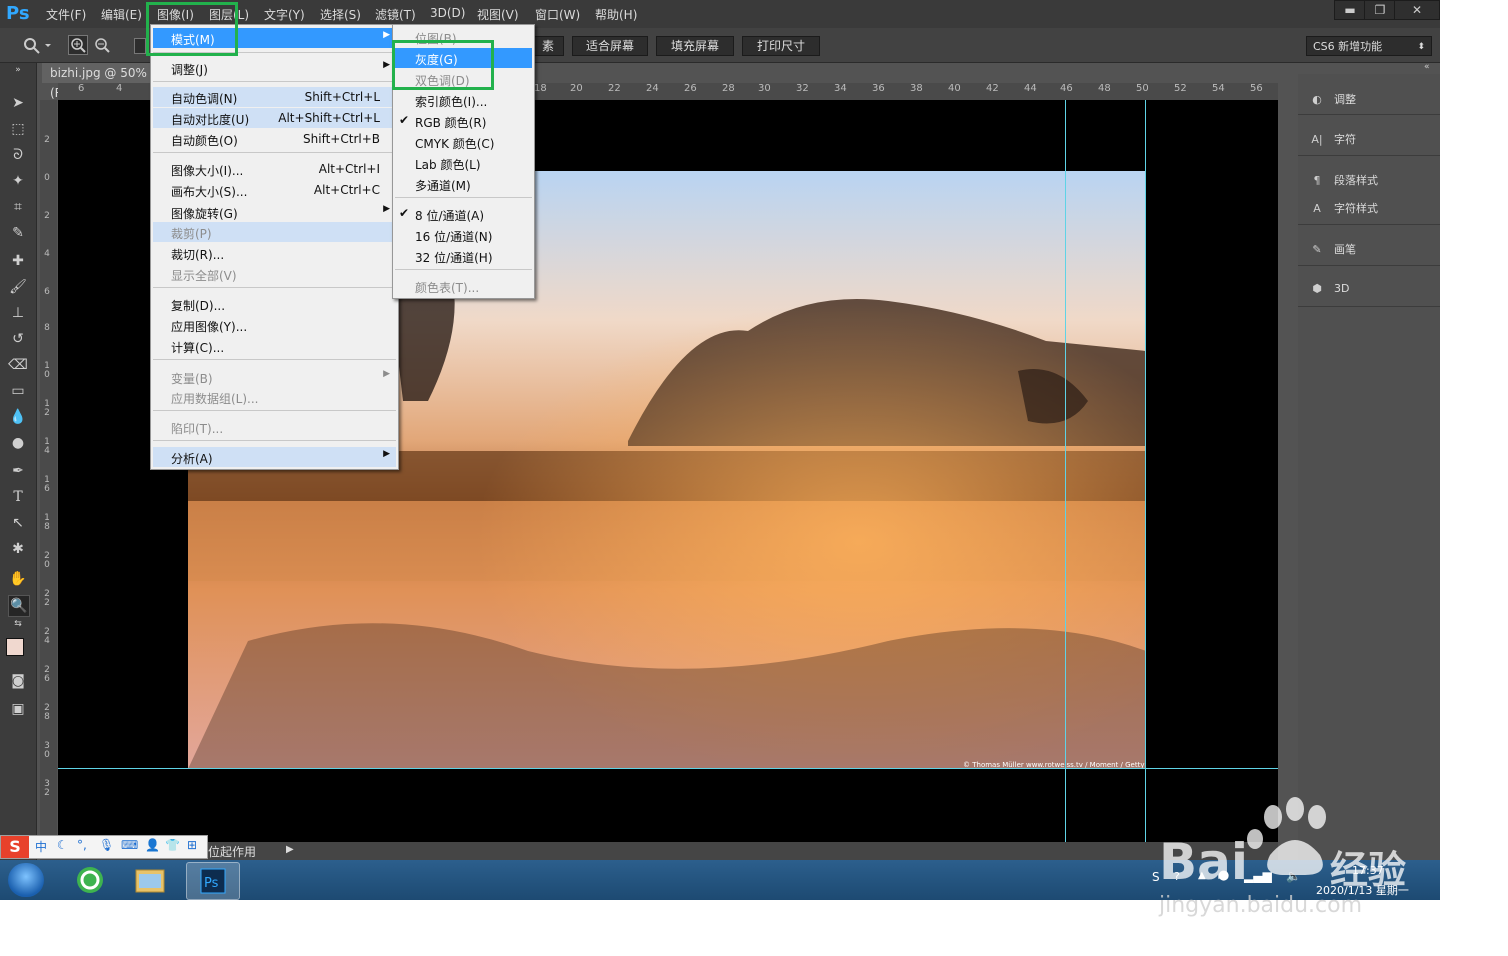 The height and width of the screenshot is (956, 1508). Describe the element at coordinates (274, 169) in the screenshot. I see `menu-item-image-size: 图像大小(I)... Alt+Ctrl+I` at that location.